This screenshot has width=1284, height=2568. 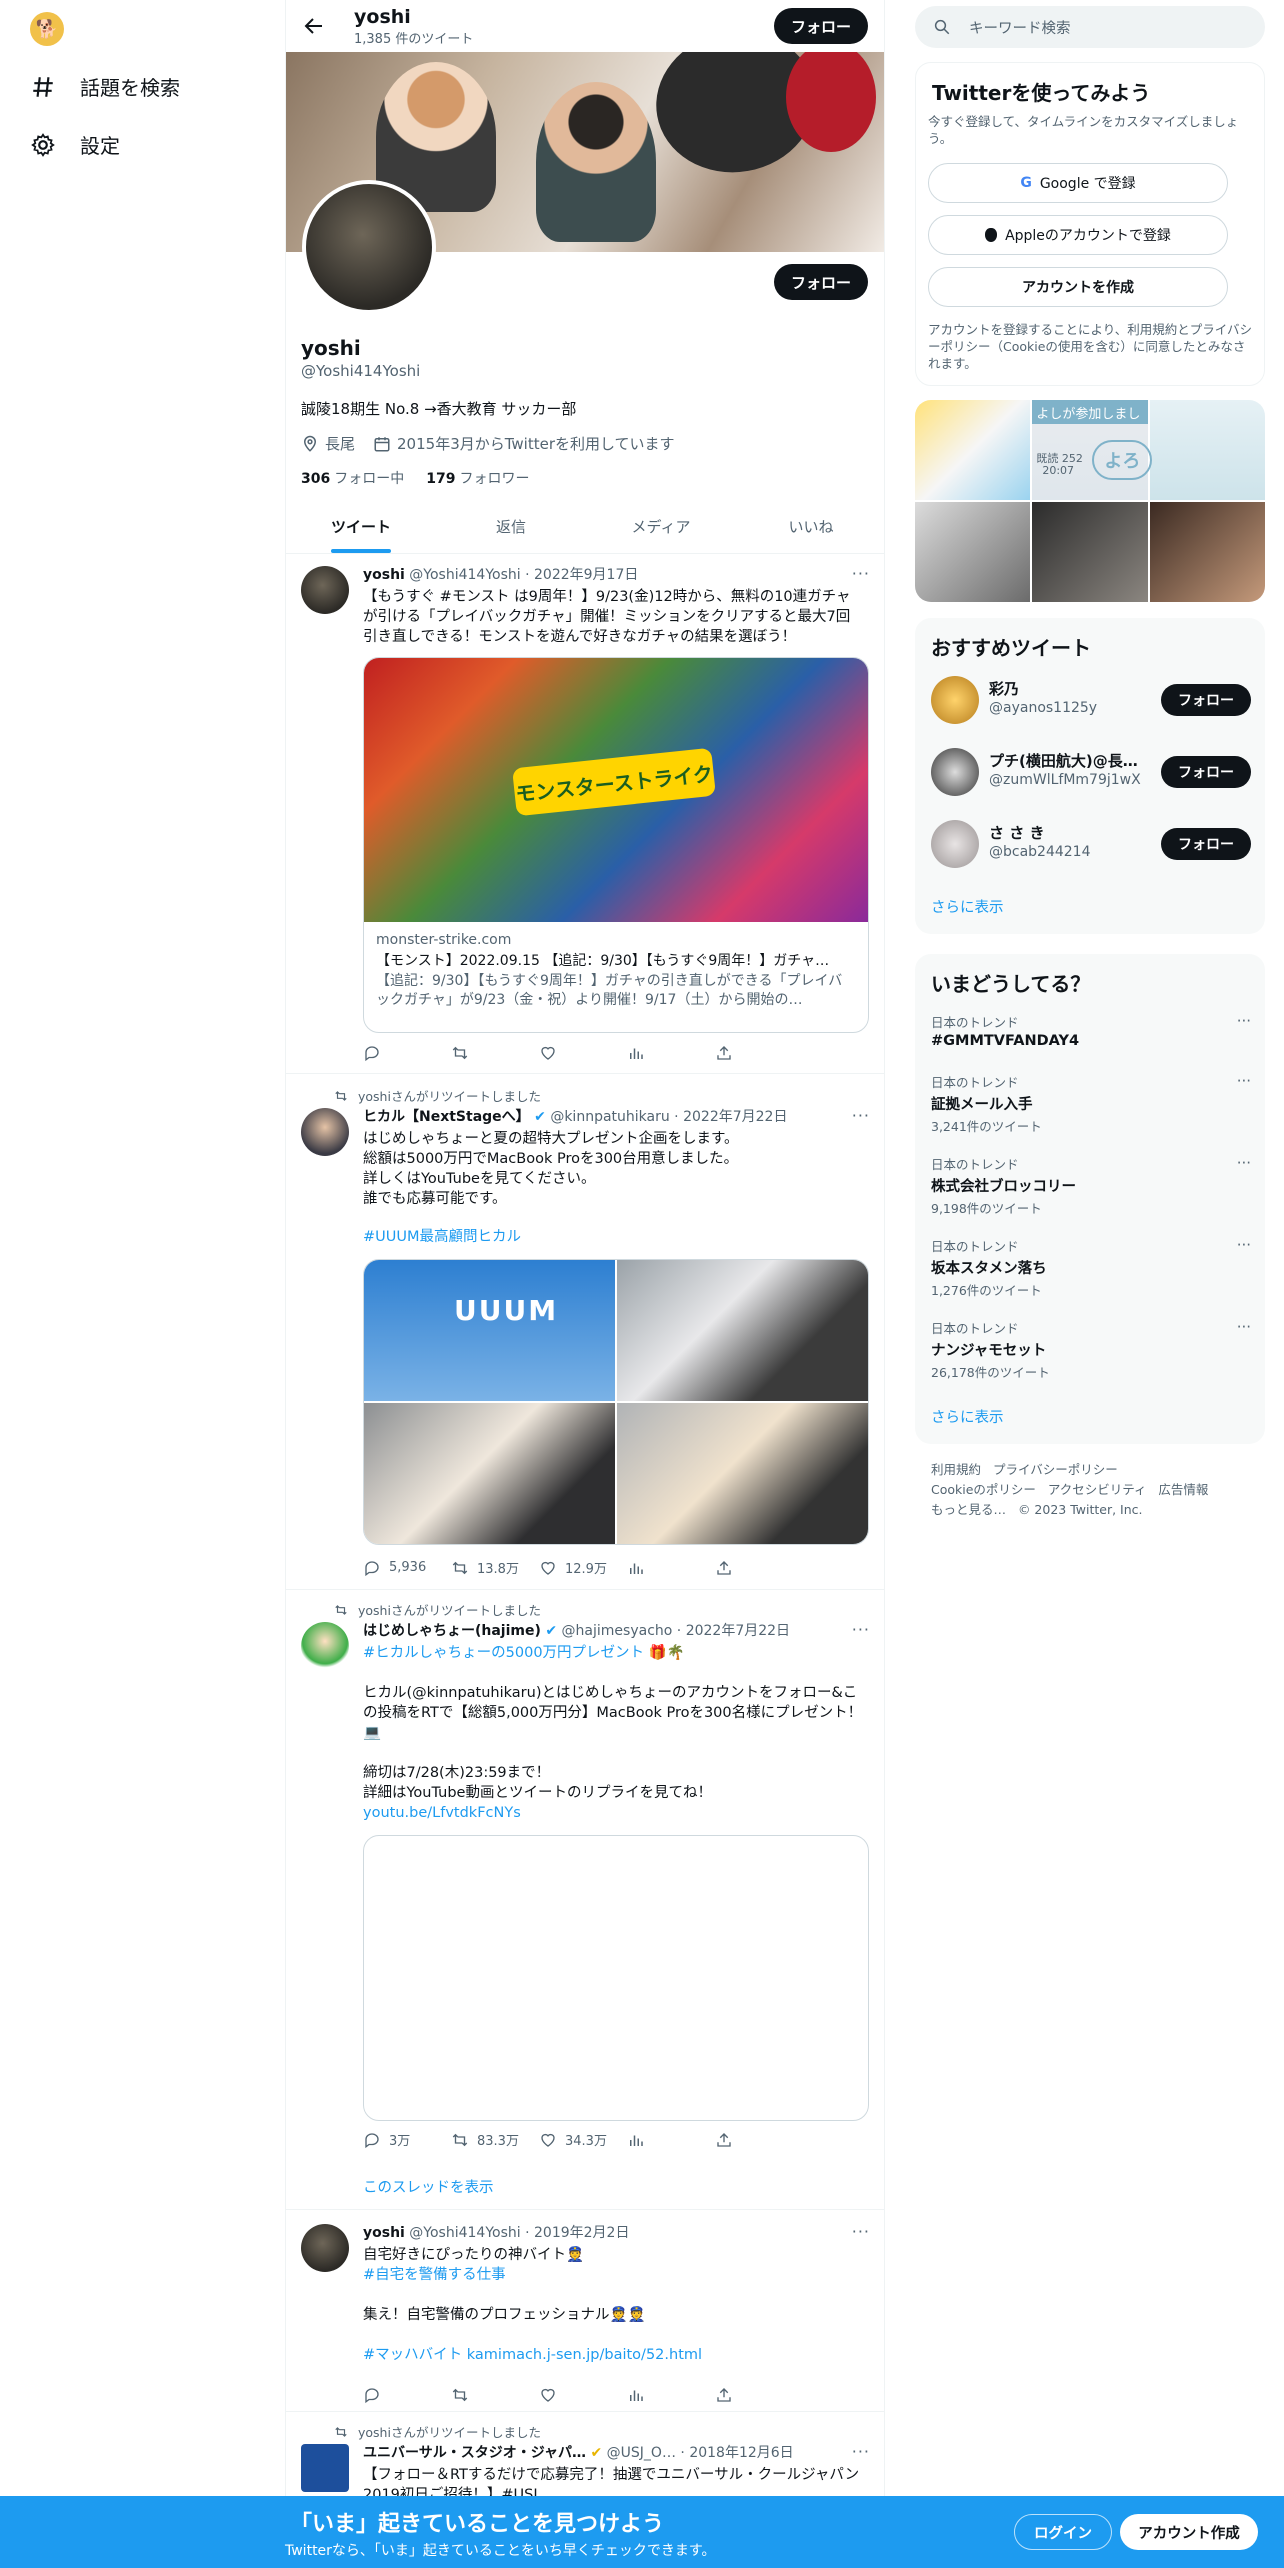 What do you see at coordinates (477, 478) in the screenshot?
I see `followers-link: 179 フォロワー` at bounding box center [477, 478].